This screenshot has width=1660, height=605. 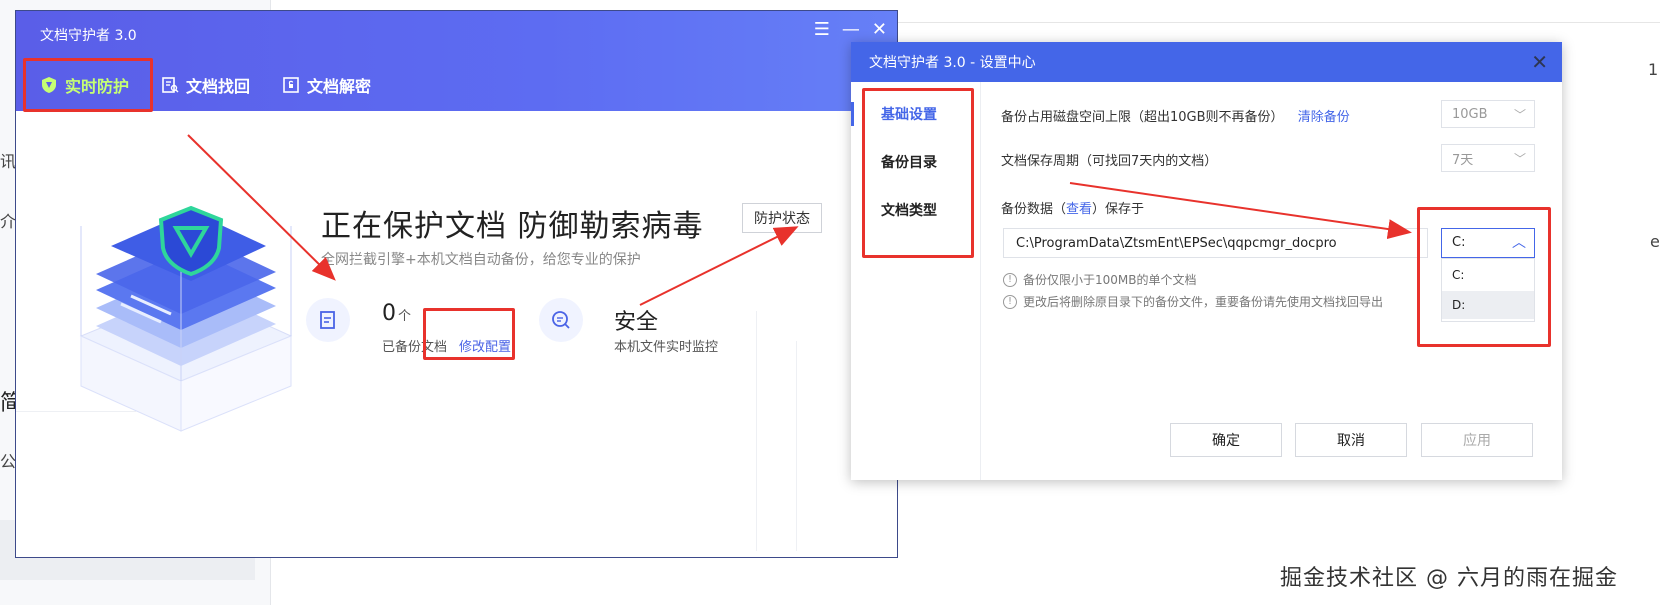 I want to click on note-text: 更改后将删除原目录下的备份文件，重要备份请先使用文档找回导出, so click(x=1203, y=302).